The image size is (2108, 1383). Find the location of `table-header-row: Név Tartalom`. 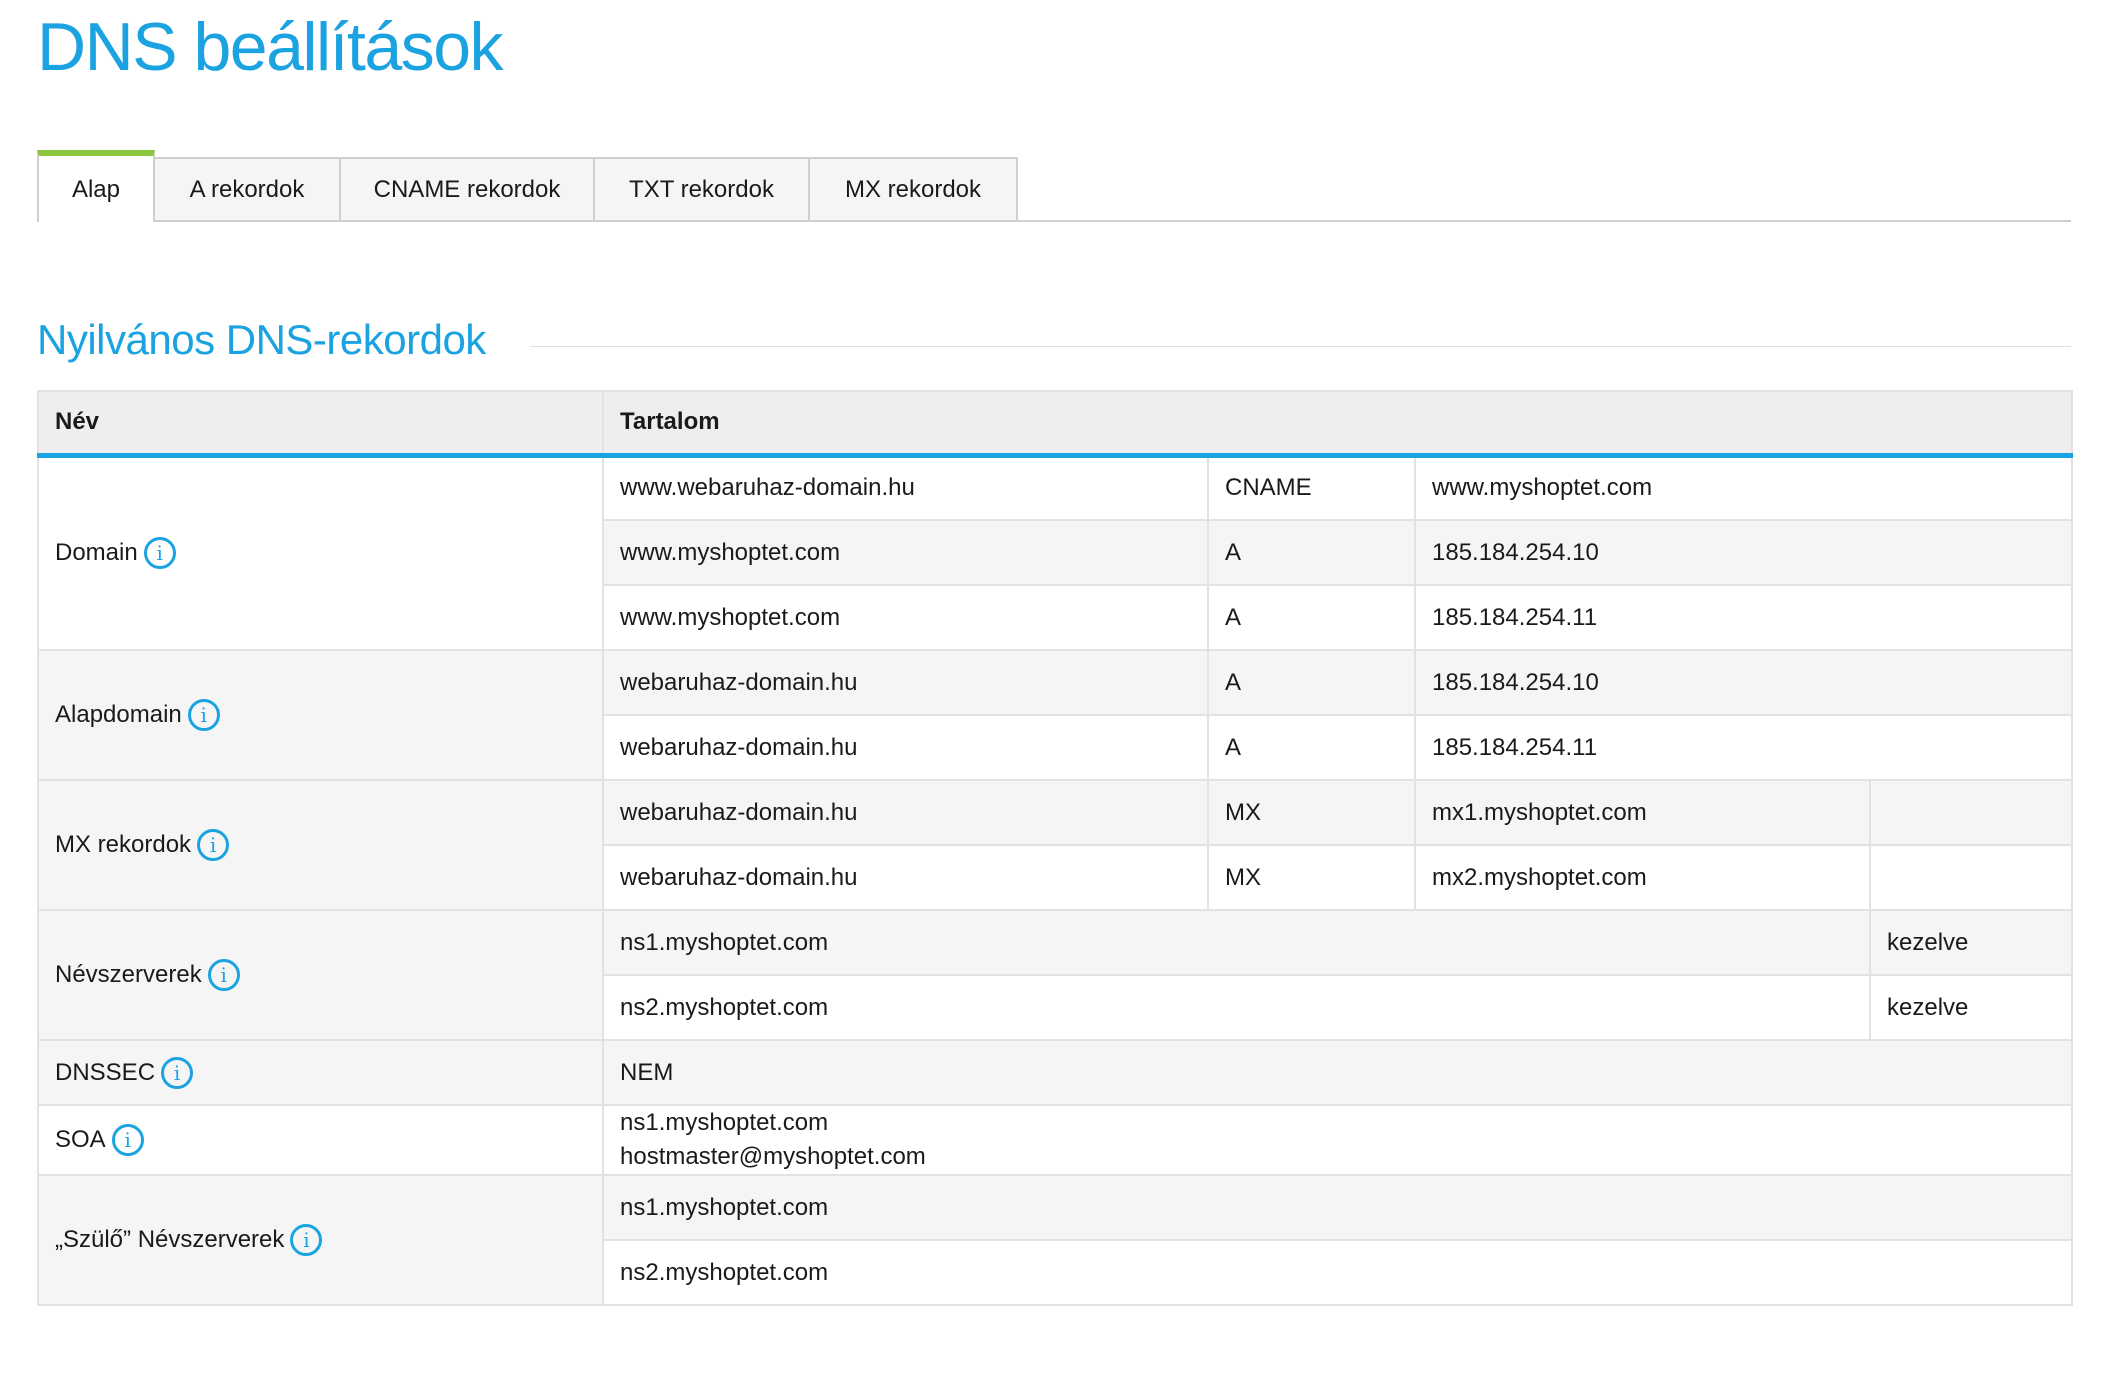

table-header-row: Név Tartalom is located at coordinates (1055, 424).